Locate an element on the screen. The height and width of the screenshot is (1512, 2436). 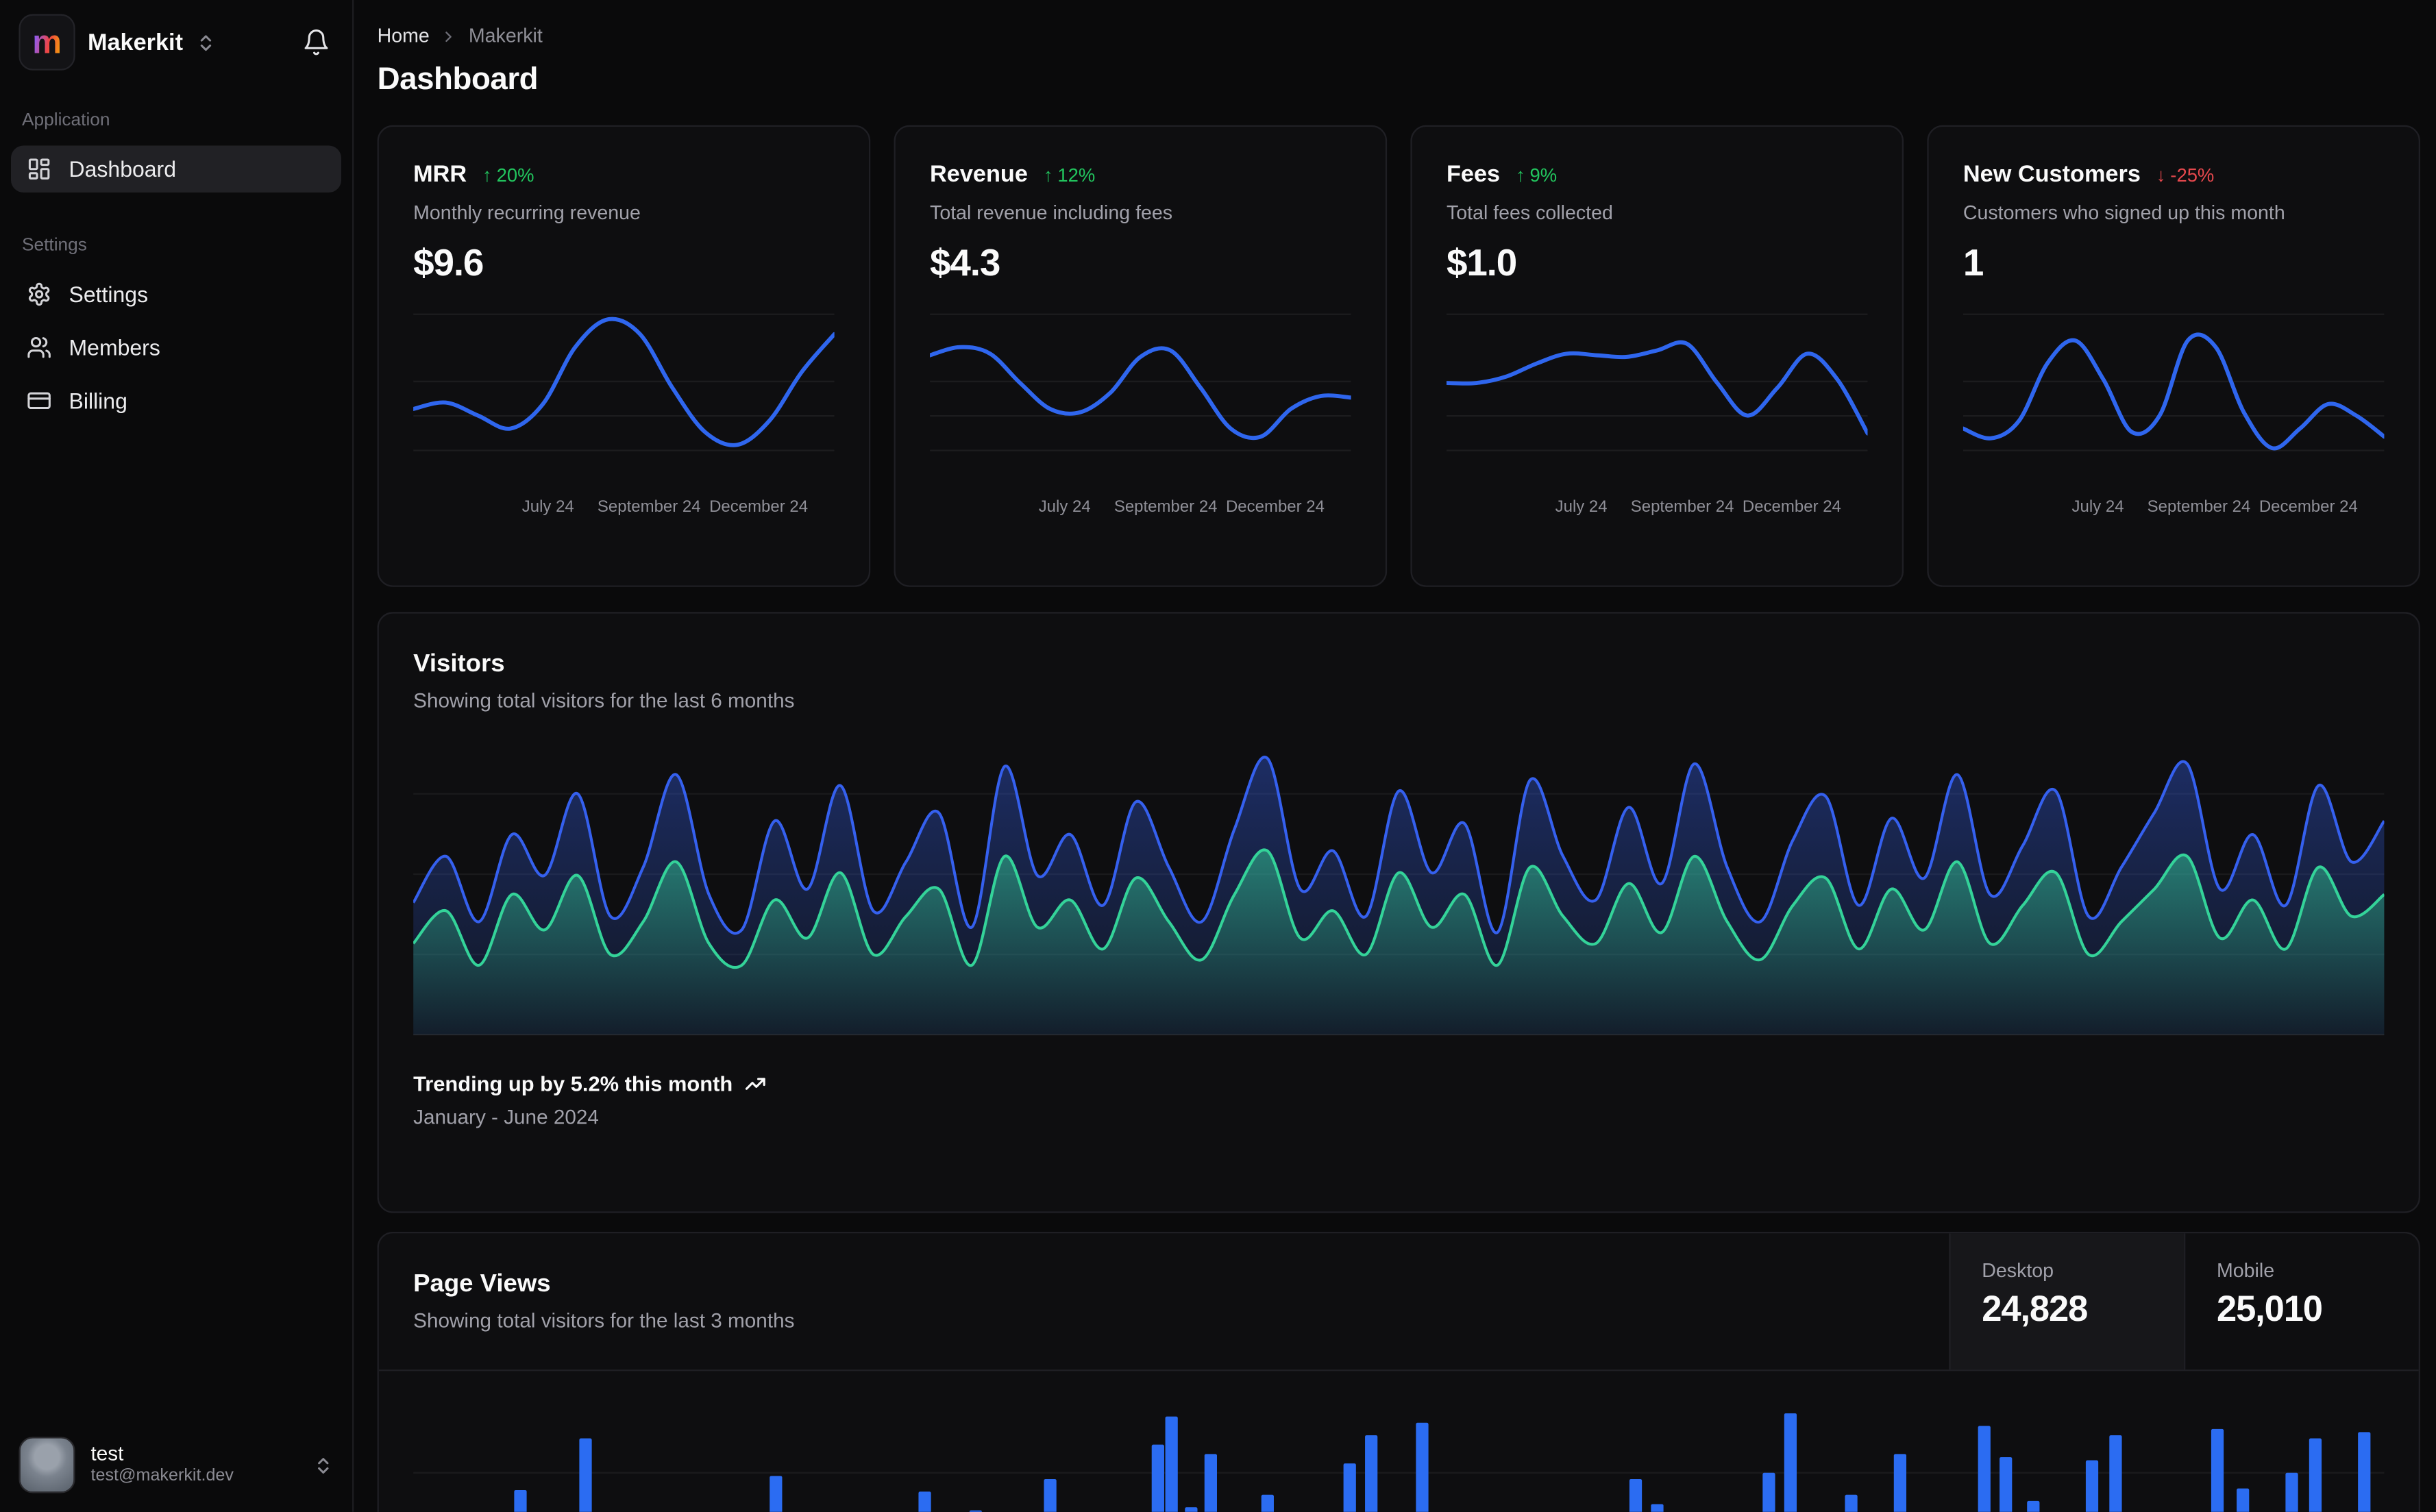
stat-subtitle: Total revenue including fees is located at coordinates (1051, 212).